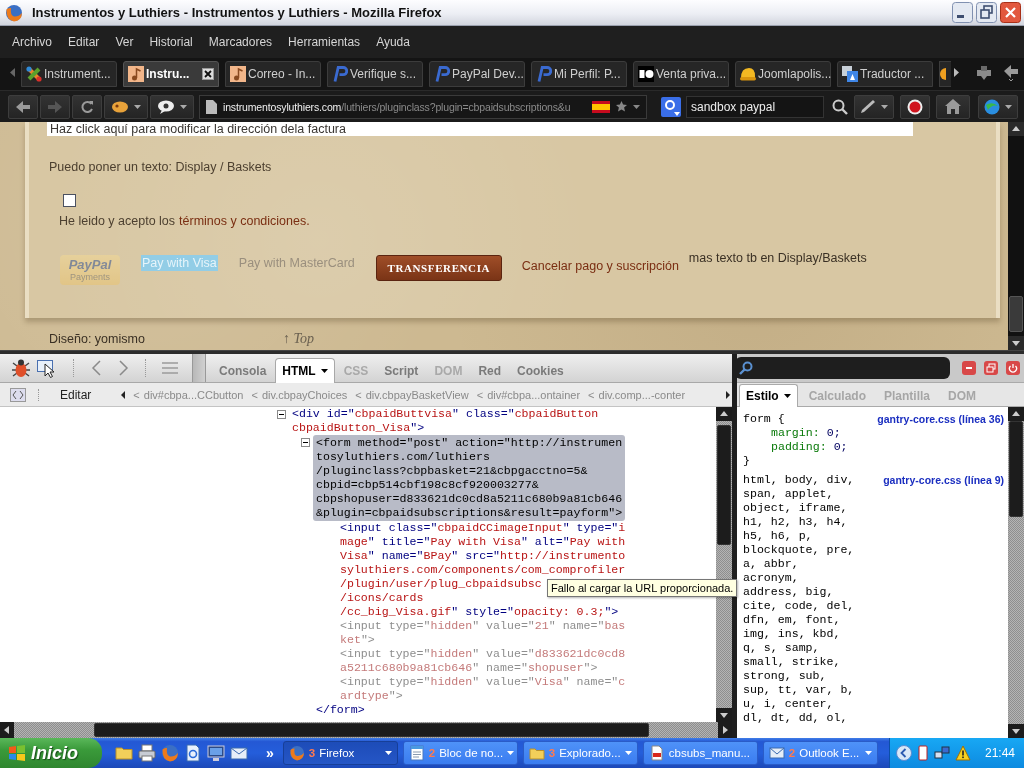 The height and width of the screenshot is (768, 1024). Describe the element at coordinates (124, 368) in the screenshot. I see `forward-chevron-icon` at that location.